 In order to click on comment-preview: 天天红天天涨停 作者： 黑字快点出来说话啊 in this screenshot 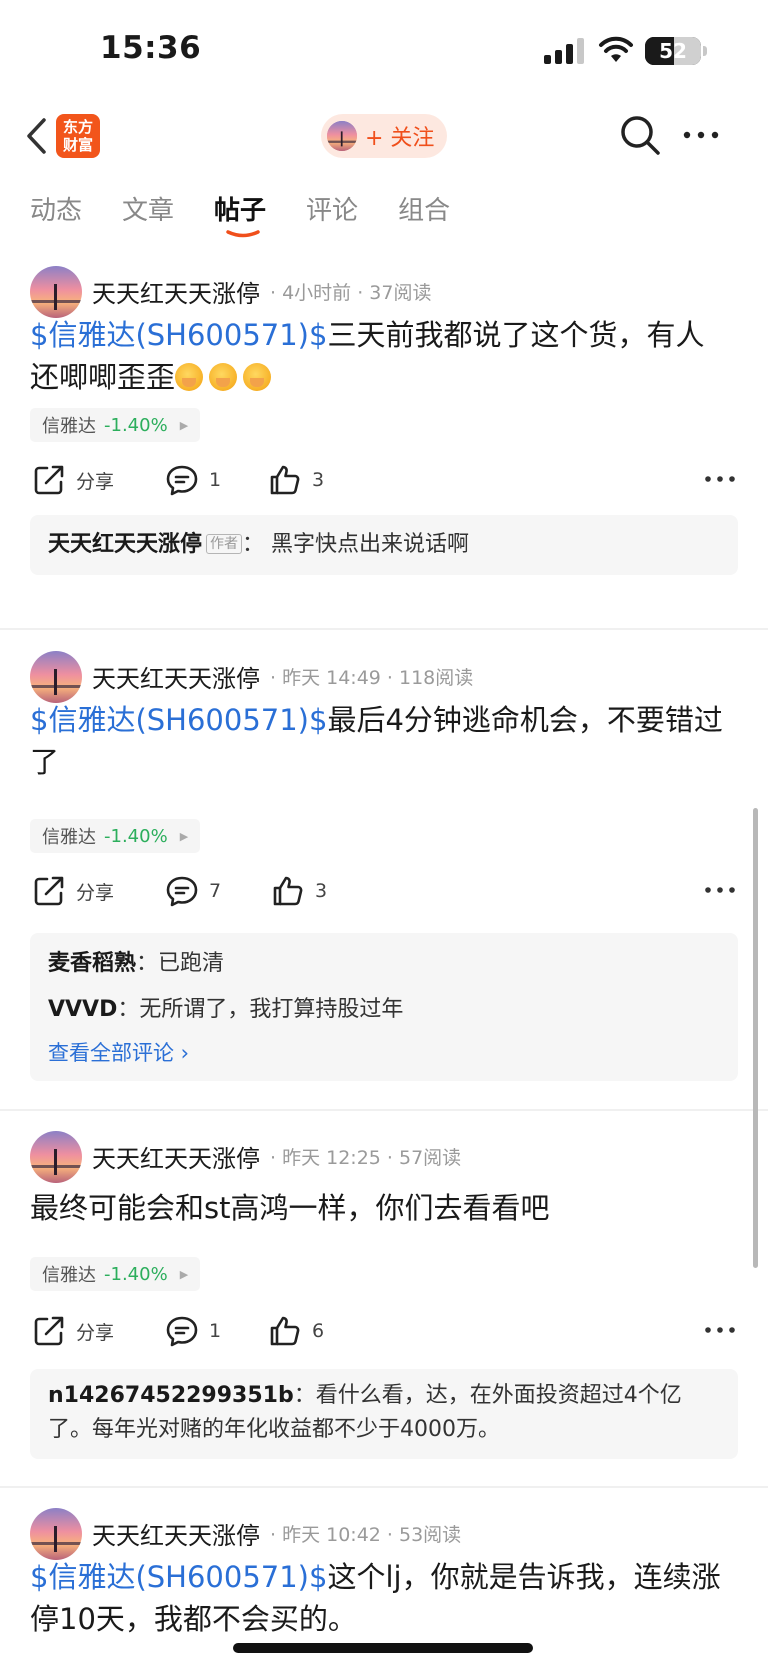, I will do `click(384, 545)`.